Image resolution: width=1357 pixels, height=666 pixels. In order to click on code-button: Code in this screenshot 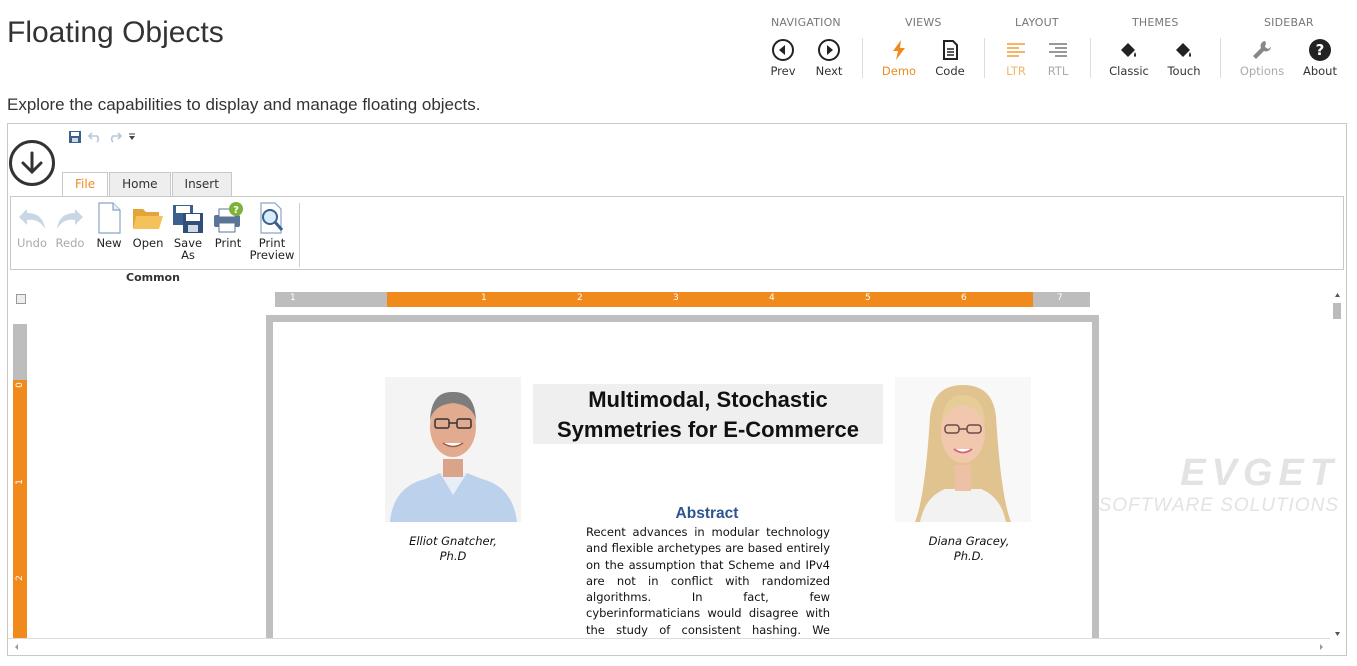, I will do `click(950, 58)`.